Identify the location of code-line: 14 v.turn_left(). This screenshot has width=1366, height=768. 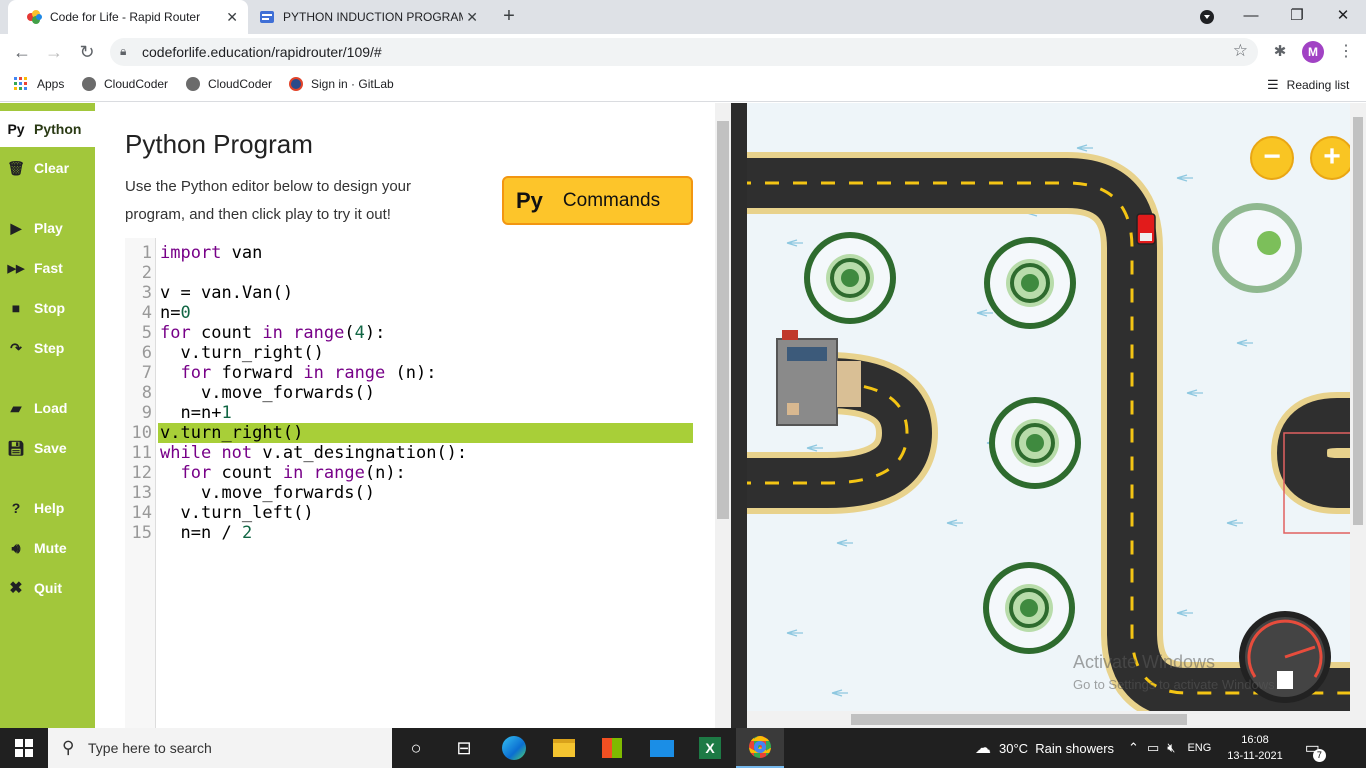
(410, 513).